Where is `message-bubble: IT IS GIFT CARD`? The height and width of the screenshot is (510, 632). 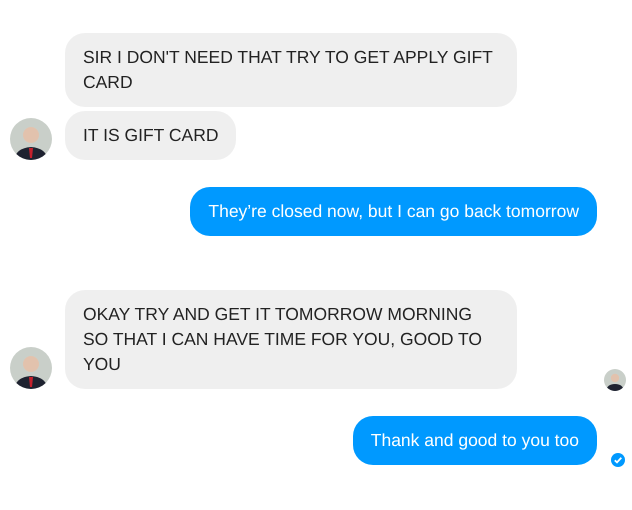
message-bubble: IT IS GIFT CARD is located at coordinates (150, 135).